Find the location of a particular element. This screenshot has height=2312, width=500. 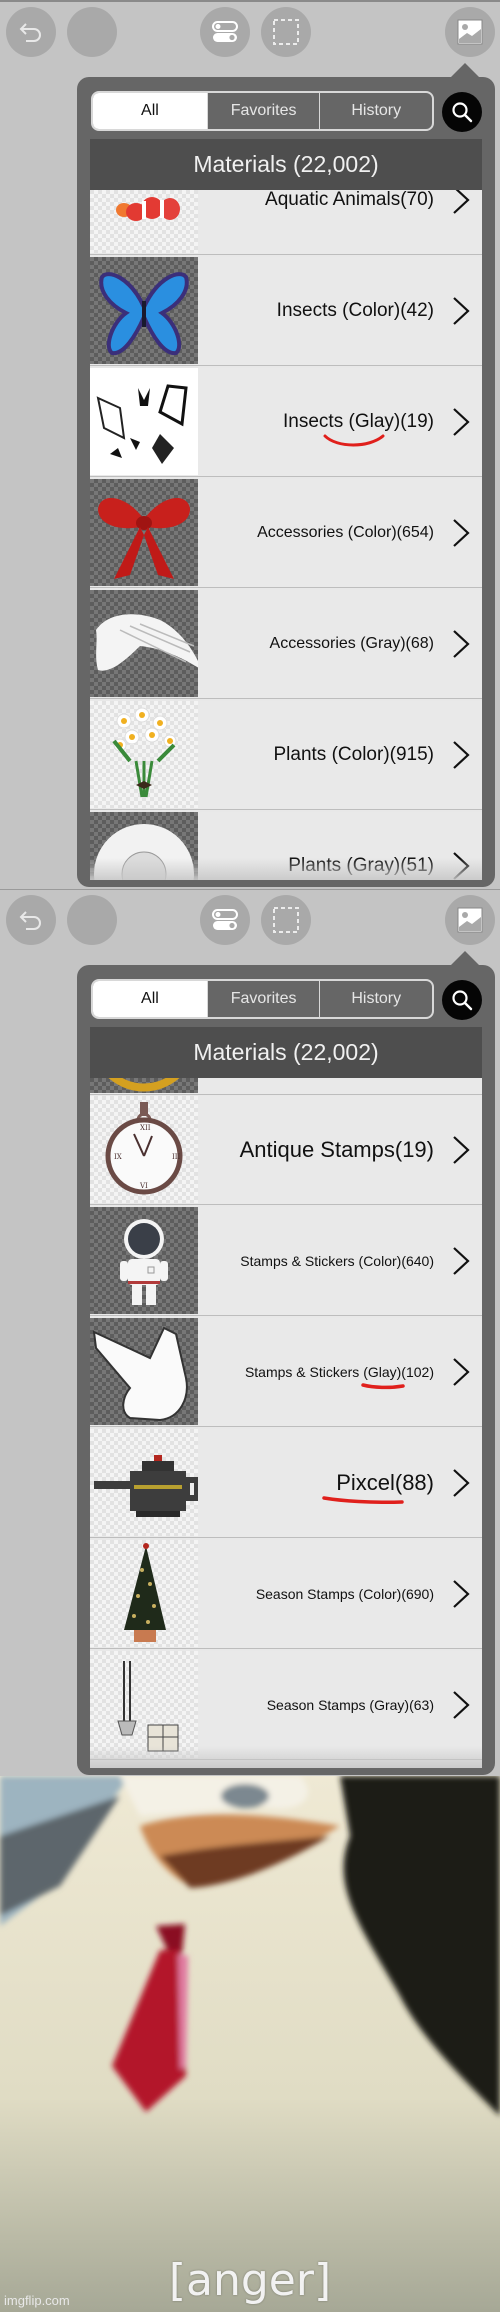

pointing-hand-thumbnail is located at coordinates (144, 1371).